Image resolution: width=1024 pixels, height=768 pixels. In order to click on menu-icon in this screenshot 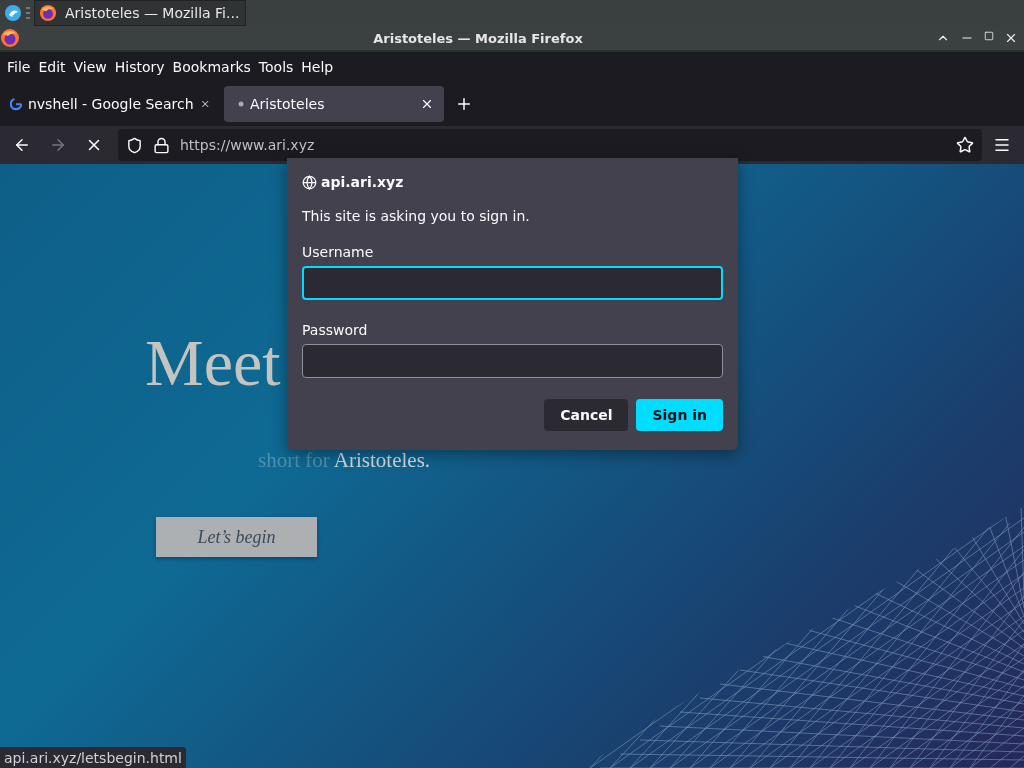, I will do `click(1002, 145)`.